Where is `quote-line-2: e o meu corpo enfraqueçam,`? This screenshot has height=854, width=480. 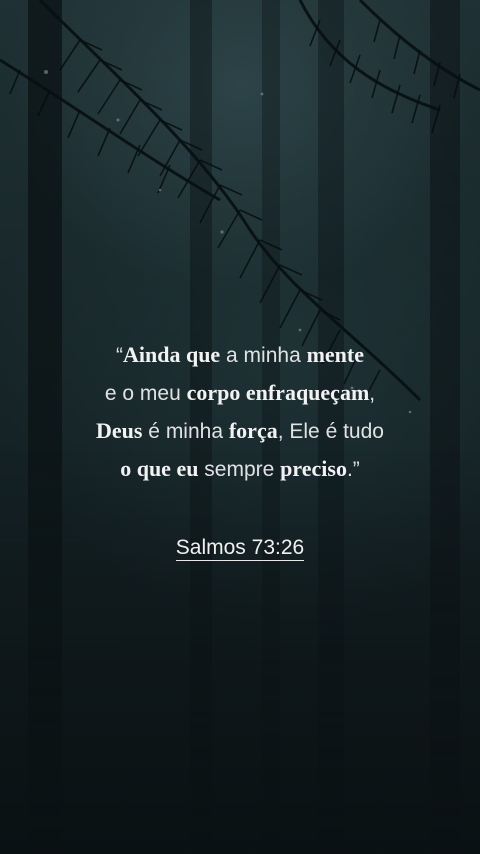 quote-line-2: e o meu corpo enfraqueçam, is located at coordinates (240, 393).